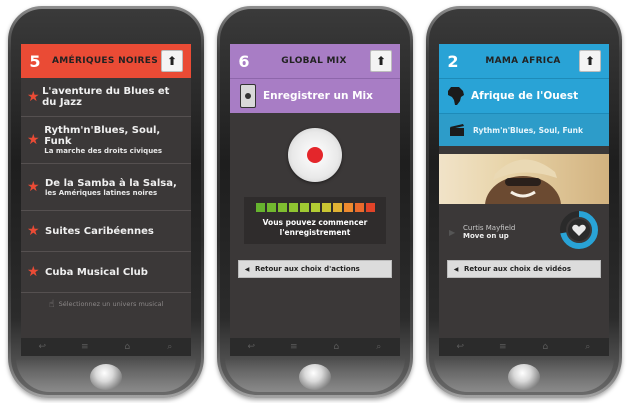  Describe the element at coordinates (454, 232) in the screenshot. I see `play-icon: ▶` at that location.